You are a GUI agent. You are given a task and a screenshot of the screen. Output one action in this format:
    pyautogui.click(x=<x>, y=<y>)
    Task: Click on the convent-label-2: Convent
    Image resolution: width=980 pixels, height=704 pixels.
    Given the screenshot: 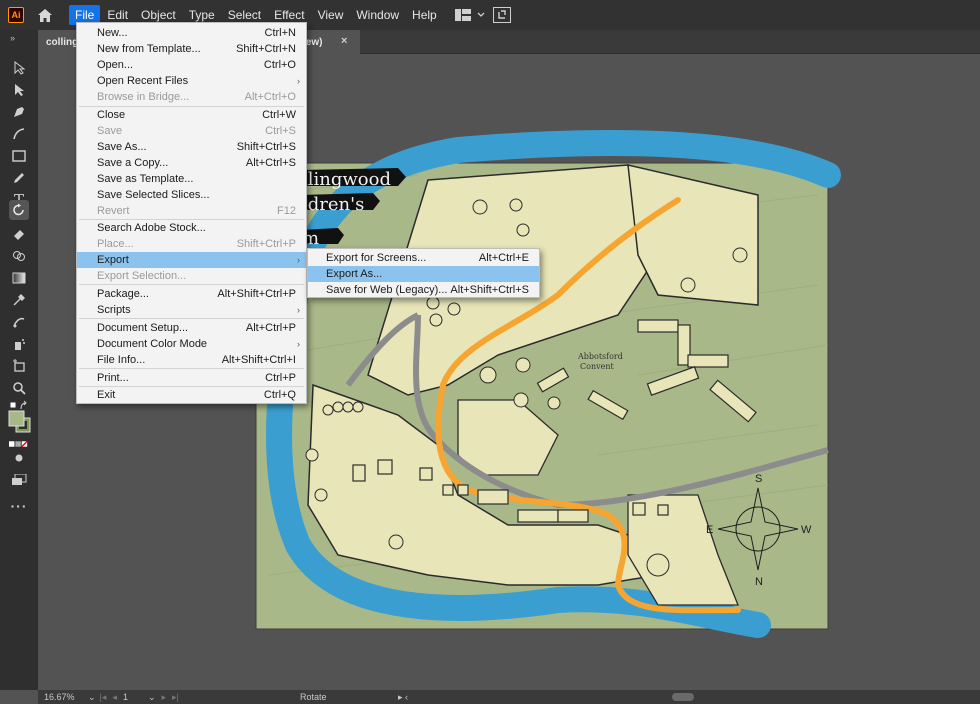 What is the action you would take?
    pyautogui.click(x=597, y=366)
    